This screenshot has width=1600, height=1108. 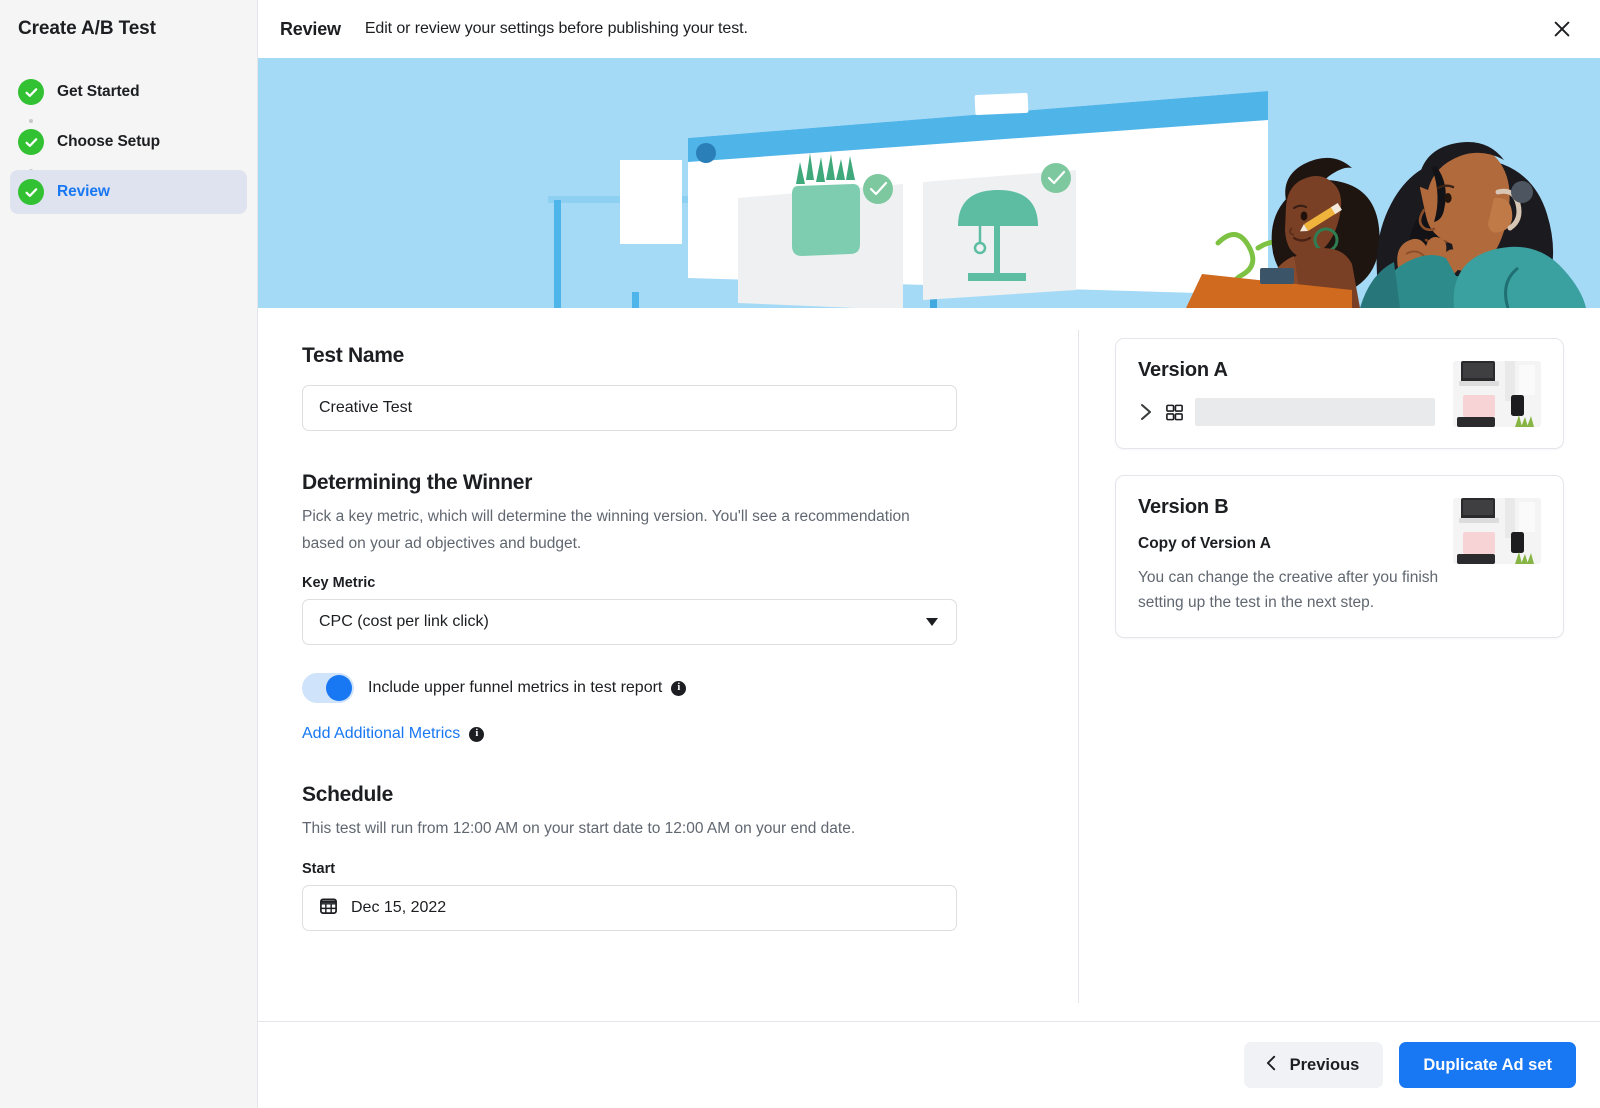 I want to click on sidebar-step-label: Get Started, so click(x=98, y=91).